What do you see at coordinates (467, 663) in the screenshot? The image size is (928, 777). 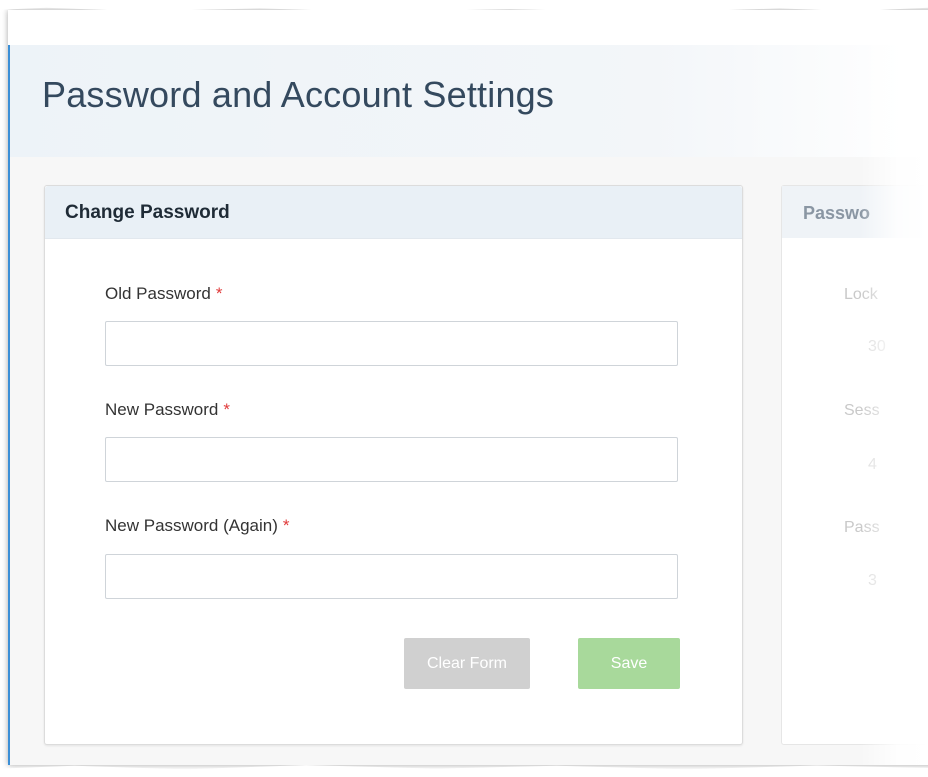 I see `clear-form-button: Clear Form` at bounding box center [467, 663].